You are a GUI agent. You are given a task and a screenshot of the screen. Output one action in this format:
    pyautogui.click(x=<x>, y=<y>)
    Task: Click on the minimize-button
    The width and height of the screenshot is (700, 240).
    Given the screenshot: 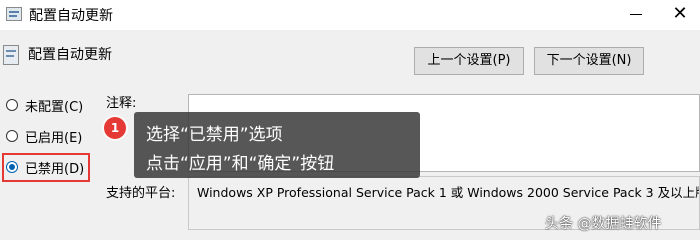 What is the action you would take?
    pyautogui.click(x=637, y=14)
    